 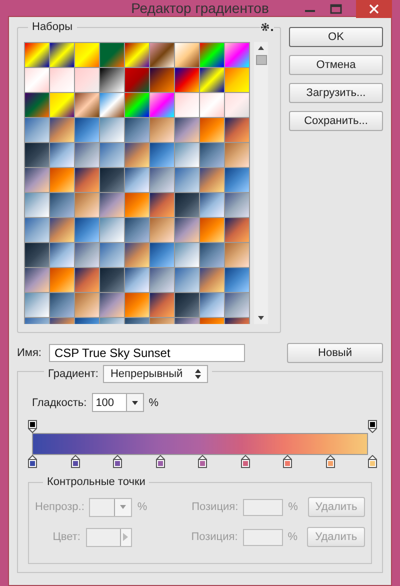 What do you see at coordinates (336, 37) in the screenshot?
I see `dialog-button: OK` at bounding box center [336, 37].